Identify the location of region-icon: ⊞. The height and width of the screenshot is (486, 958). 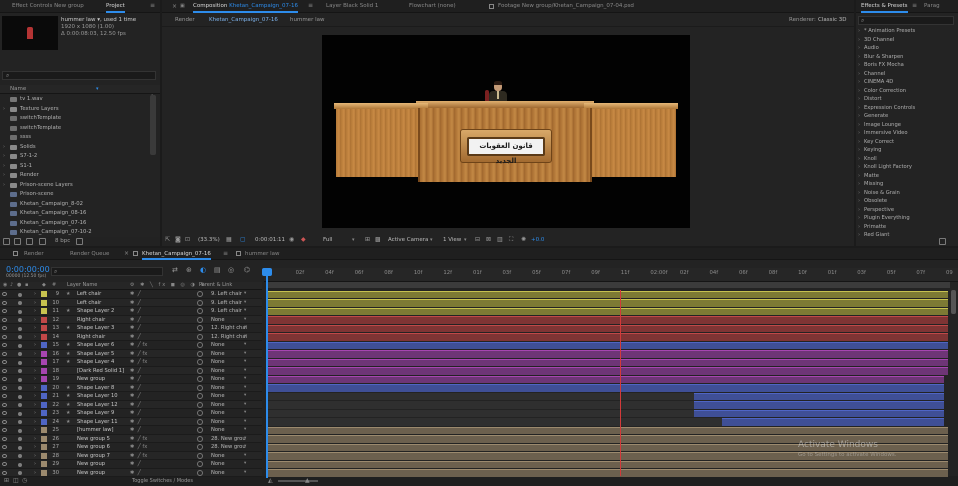
(367, 239).